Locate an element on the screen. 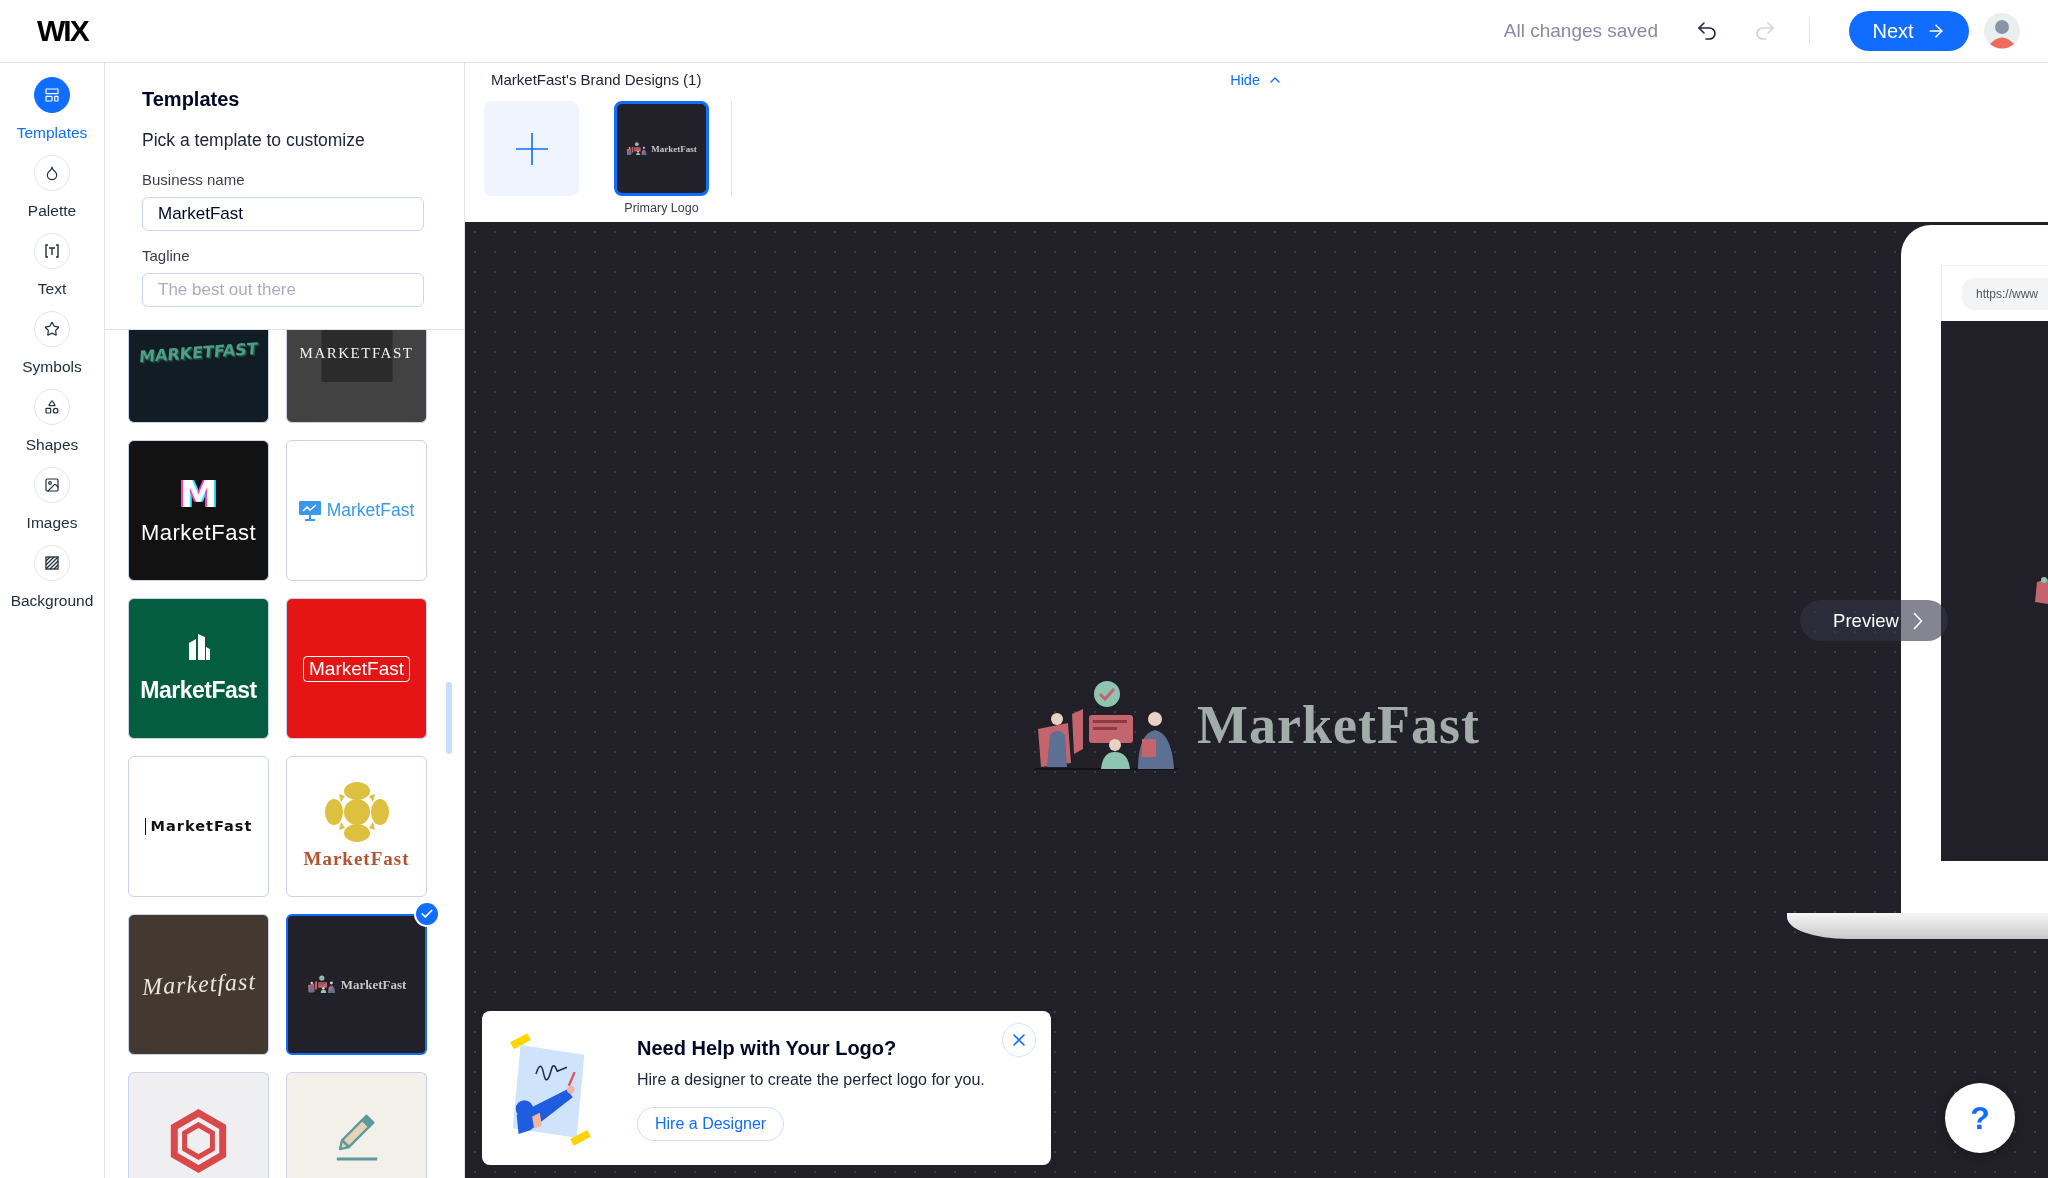 The image size is (2048, 1178). chevron-right-icon is located at coordinates (1917, 620).